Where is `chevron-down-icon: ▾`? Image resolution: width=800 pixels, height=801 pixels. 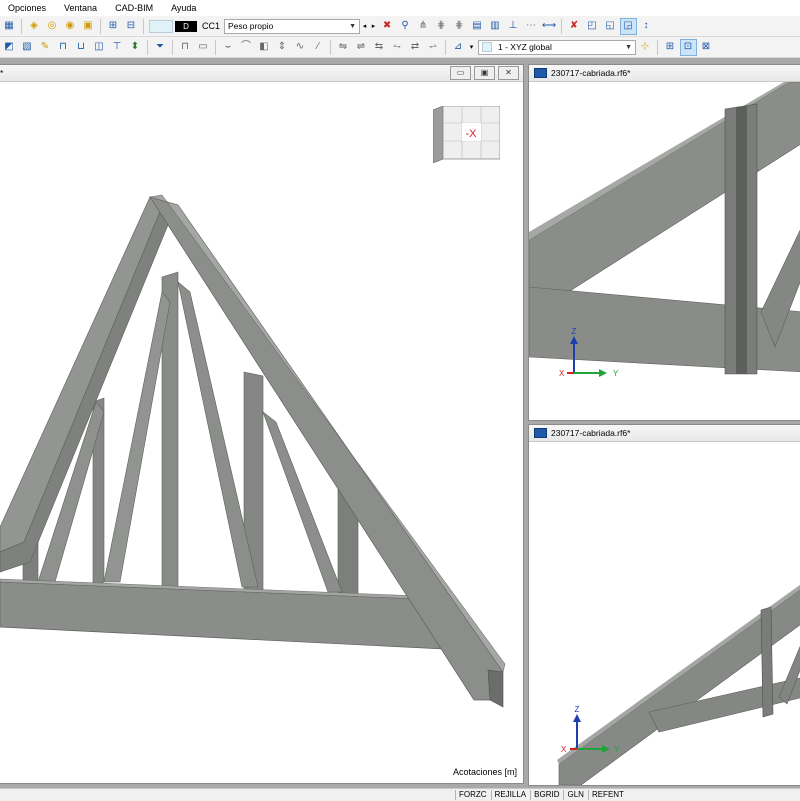
chevron-down-icon: ▾ is located at coordinates (471, 47).